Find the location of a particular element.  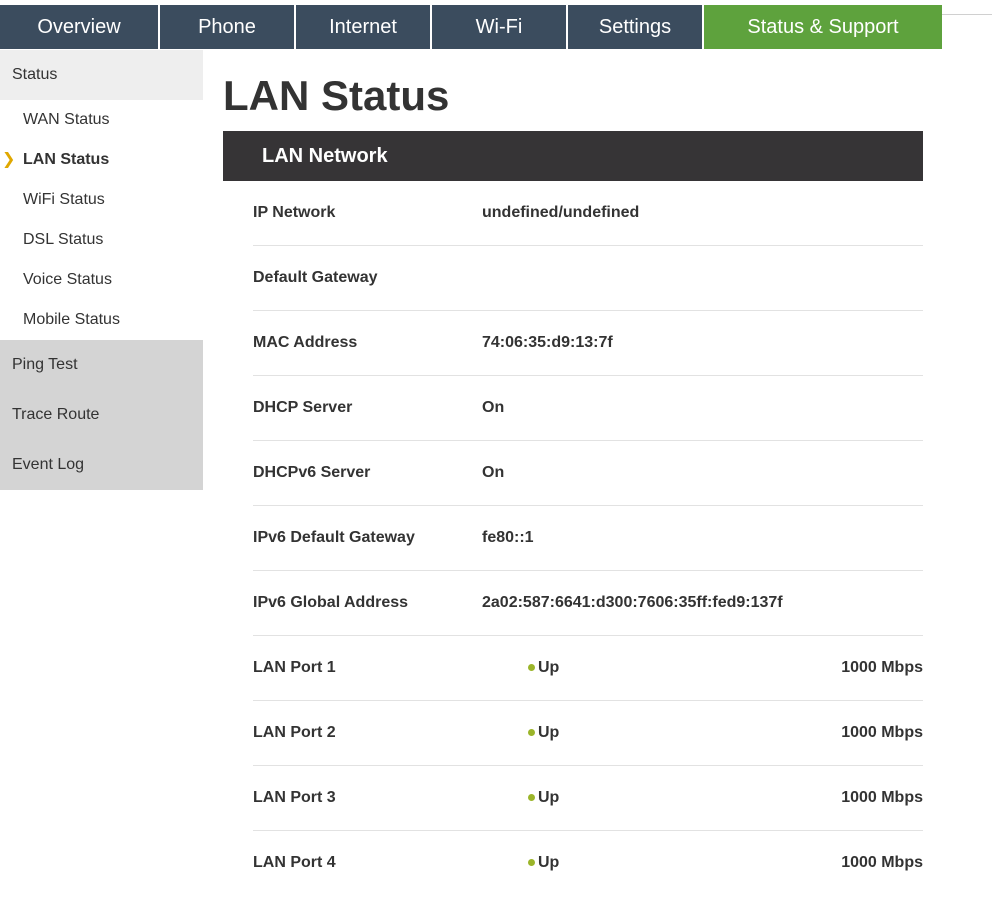

port-label: LAN Port 1 is located at coordinates (294, 667).